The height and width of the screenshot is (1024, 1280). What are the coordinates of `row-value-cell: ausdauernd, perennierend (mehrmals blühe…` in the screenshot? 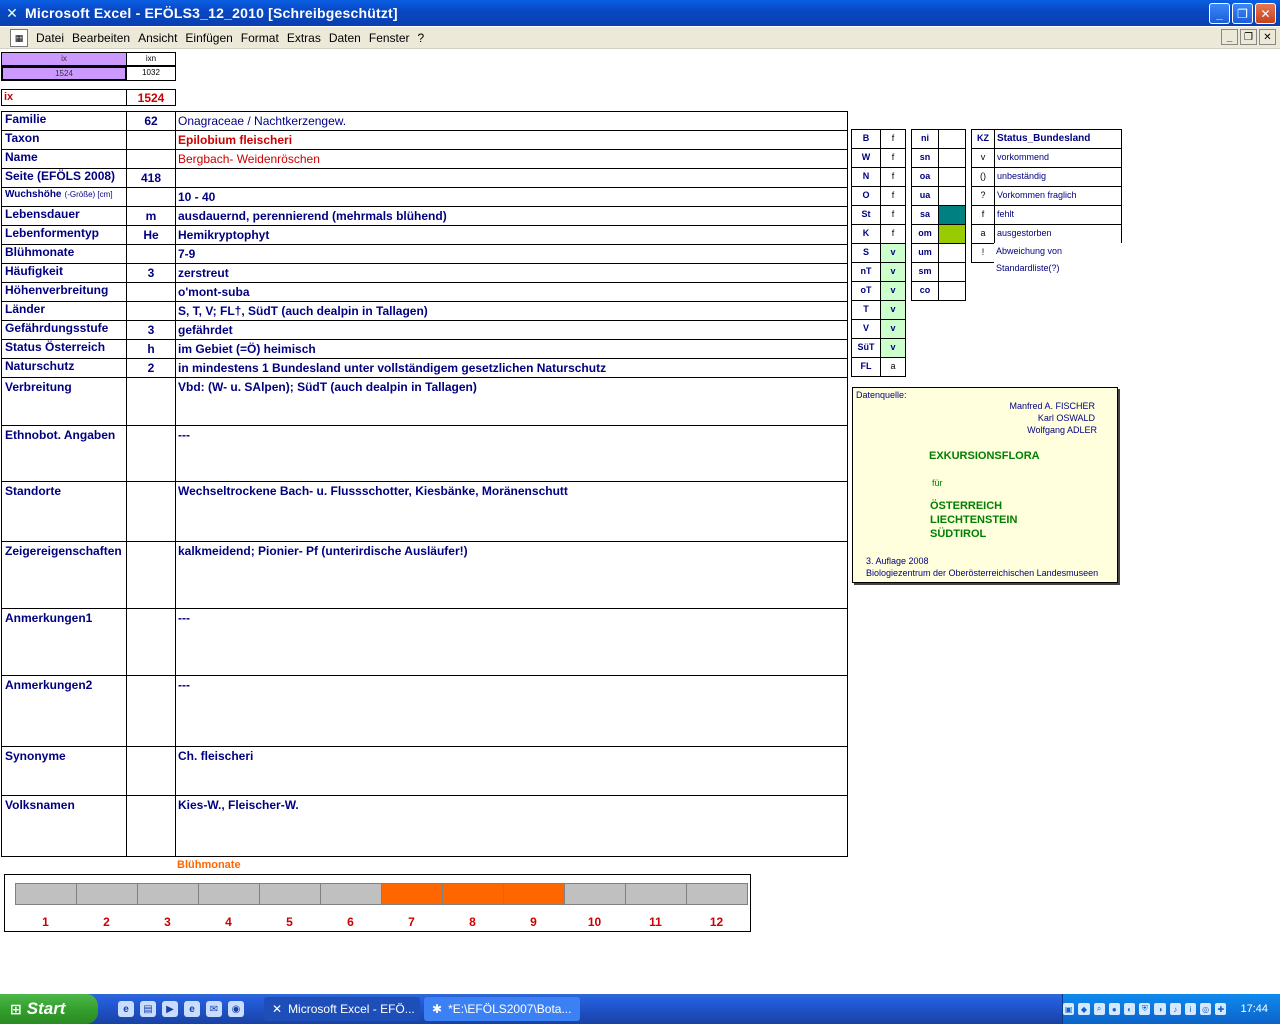 It's located at (511, 216).